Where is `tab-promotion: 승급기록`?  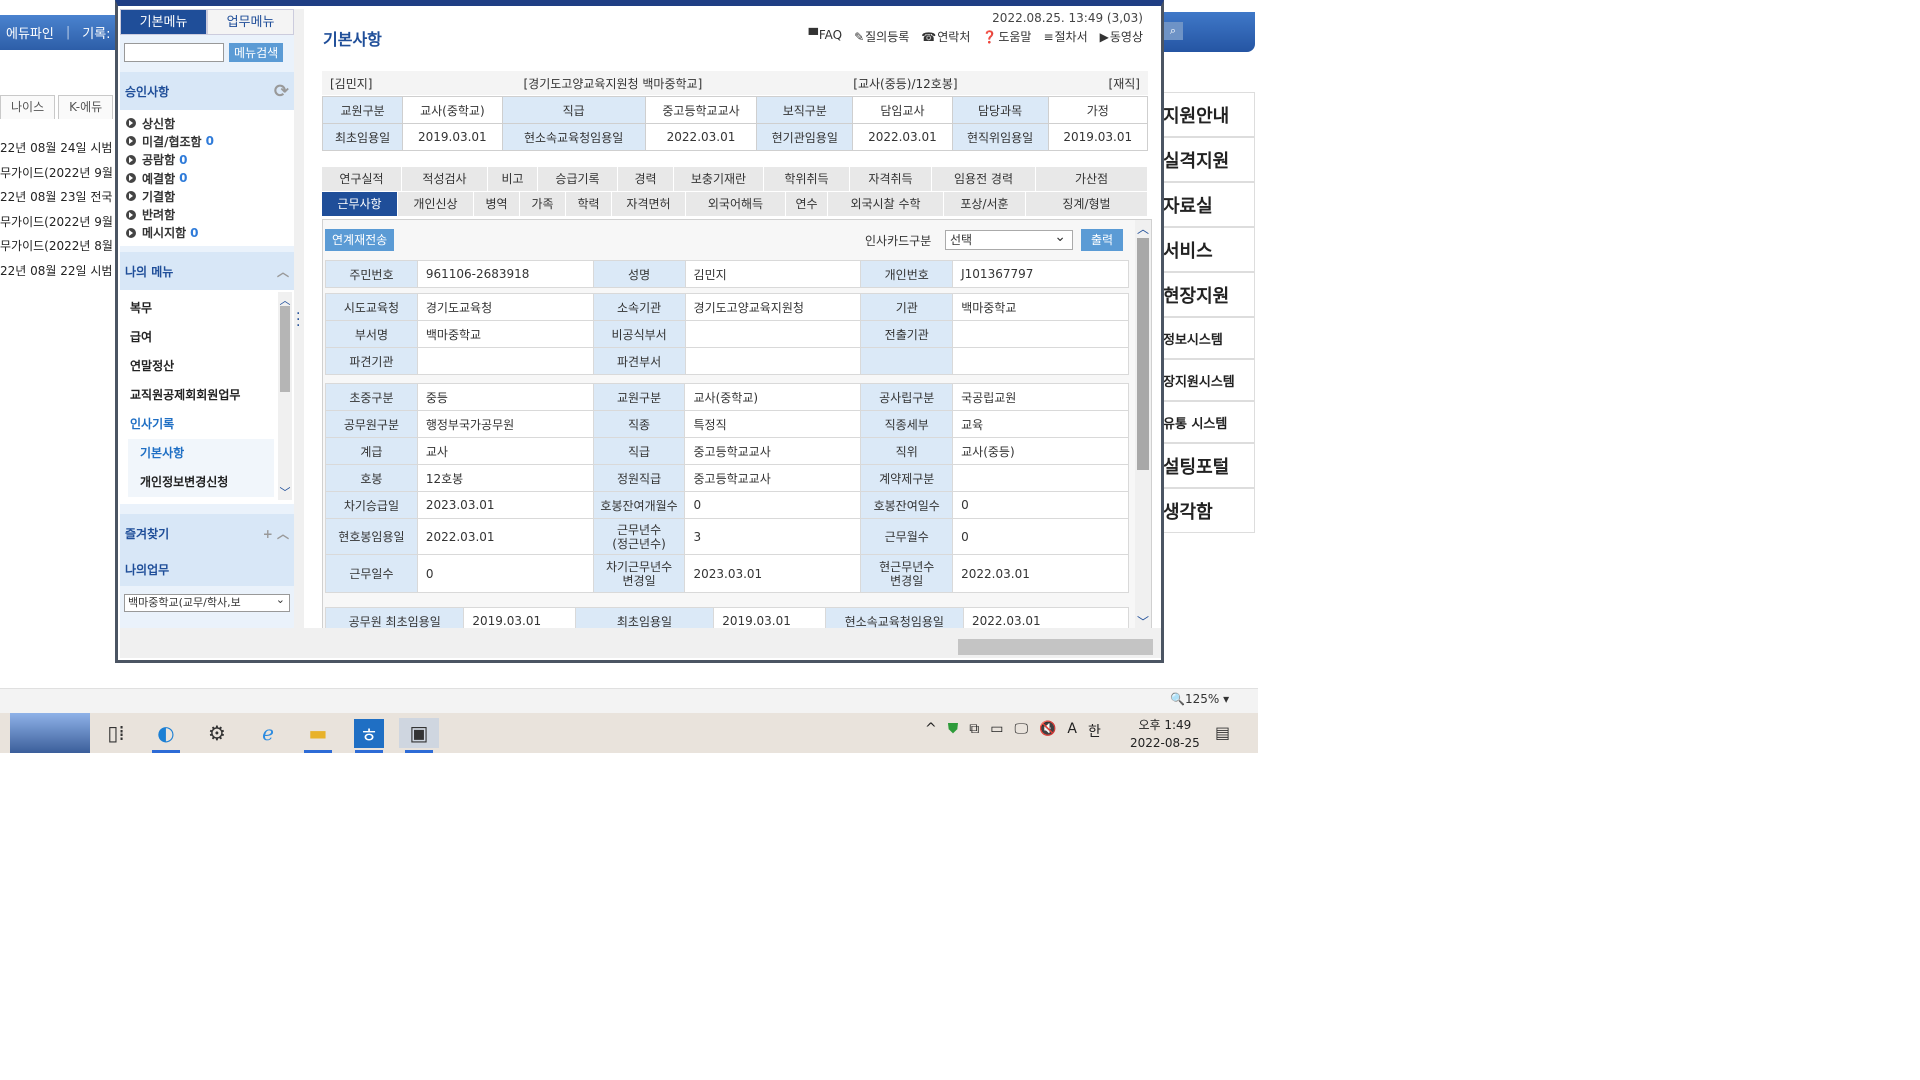
tab-promotion: 승급기록 is located at coordinates (578, 179).